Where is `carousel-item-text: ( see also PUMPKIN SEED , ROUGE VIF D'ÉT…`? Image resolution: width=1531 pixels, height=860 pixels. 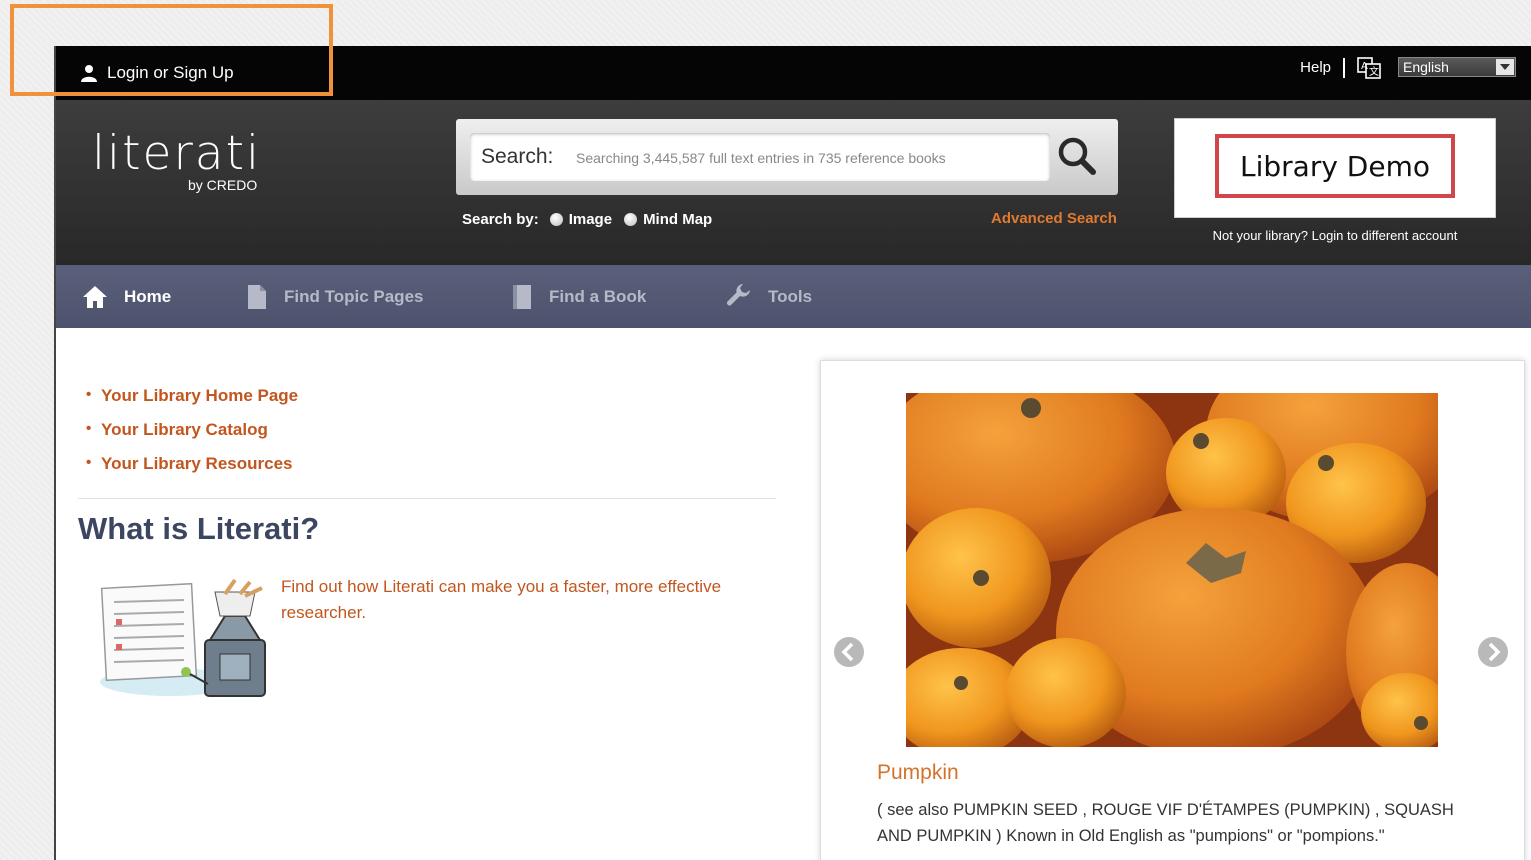 carousel-item-text: ( see also PUMPKIN SEED , ROUGE VIF D'ÉT… is located at coordinates (1165, 823).